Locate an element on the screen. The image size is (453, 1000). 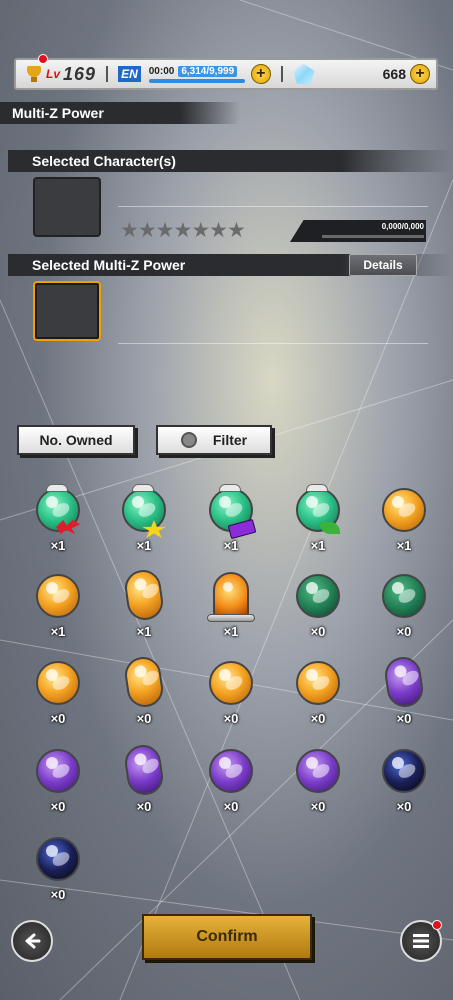
arrow-left-icon is located at coordinates (33, 941).